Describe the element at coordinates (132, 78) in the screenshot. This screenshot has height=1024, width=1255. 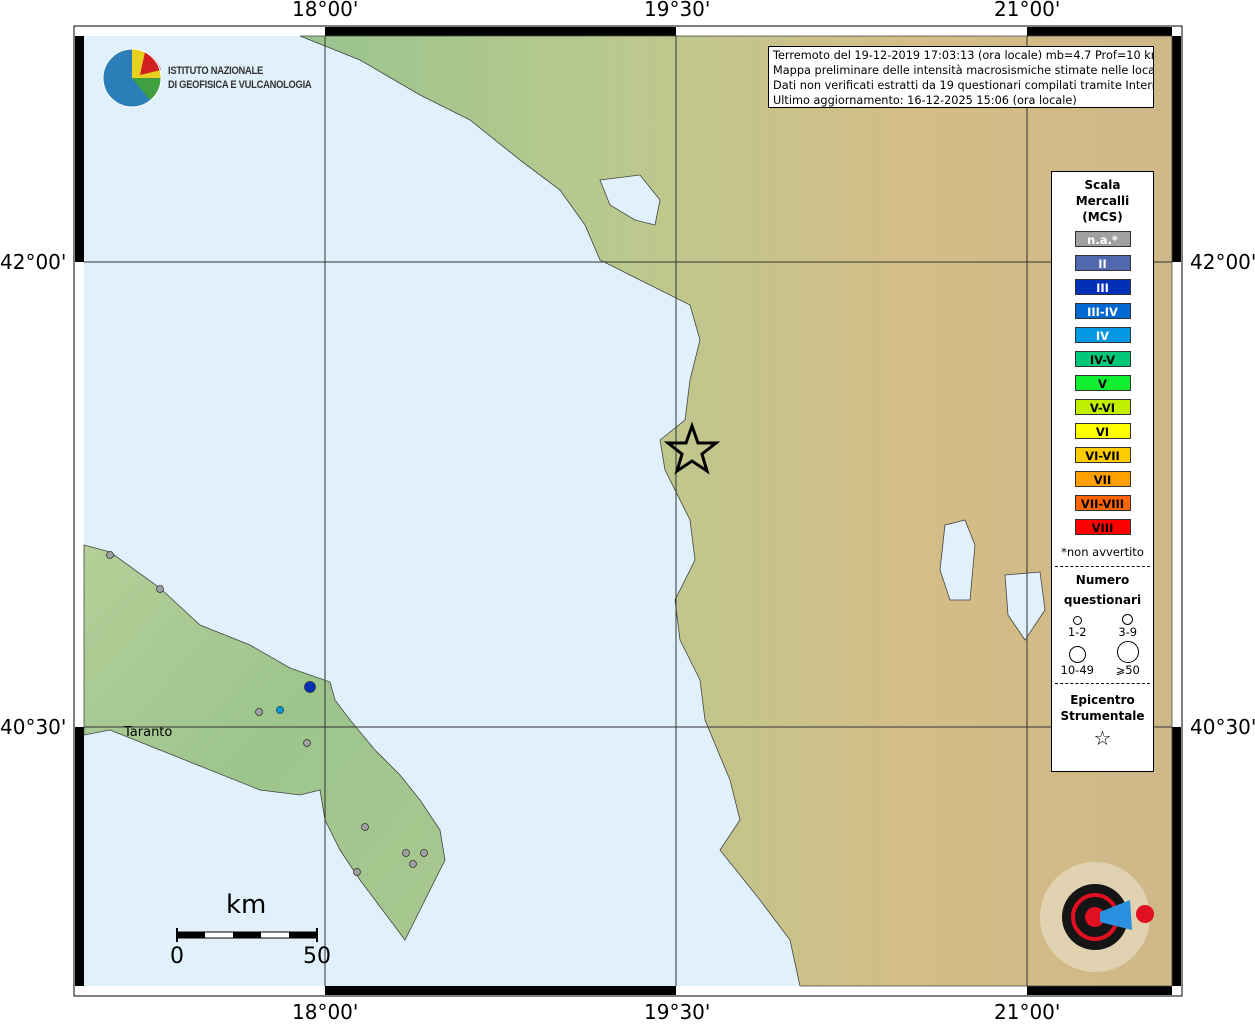
I see `ingv-logo` at that location.